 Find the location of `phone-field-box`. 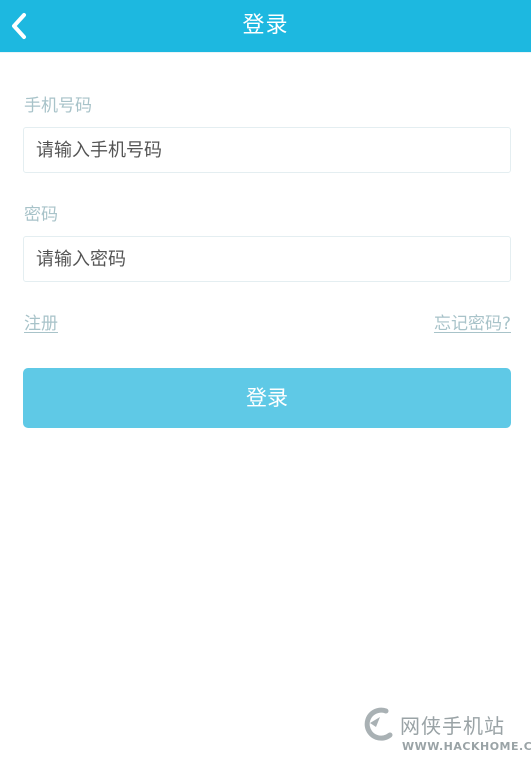

phone-field-box is located at coordinates (267, 150).